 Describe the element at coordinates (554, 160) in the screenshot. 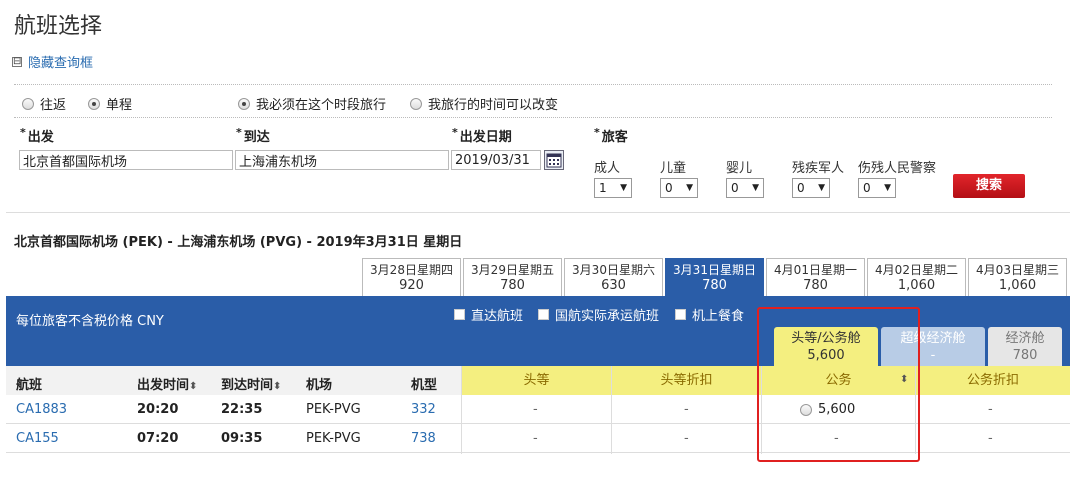

I see `calendar-icon` at that location.